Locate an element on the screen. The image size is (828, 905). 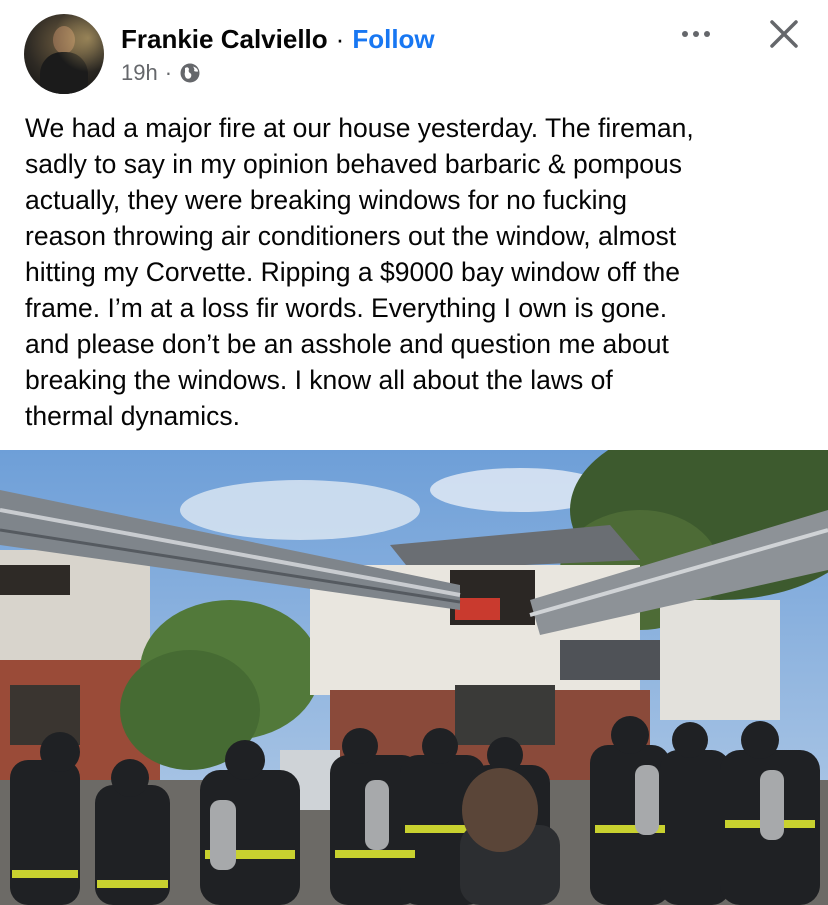
avatar-light is located at coordinates (64, 54).